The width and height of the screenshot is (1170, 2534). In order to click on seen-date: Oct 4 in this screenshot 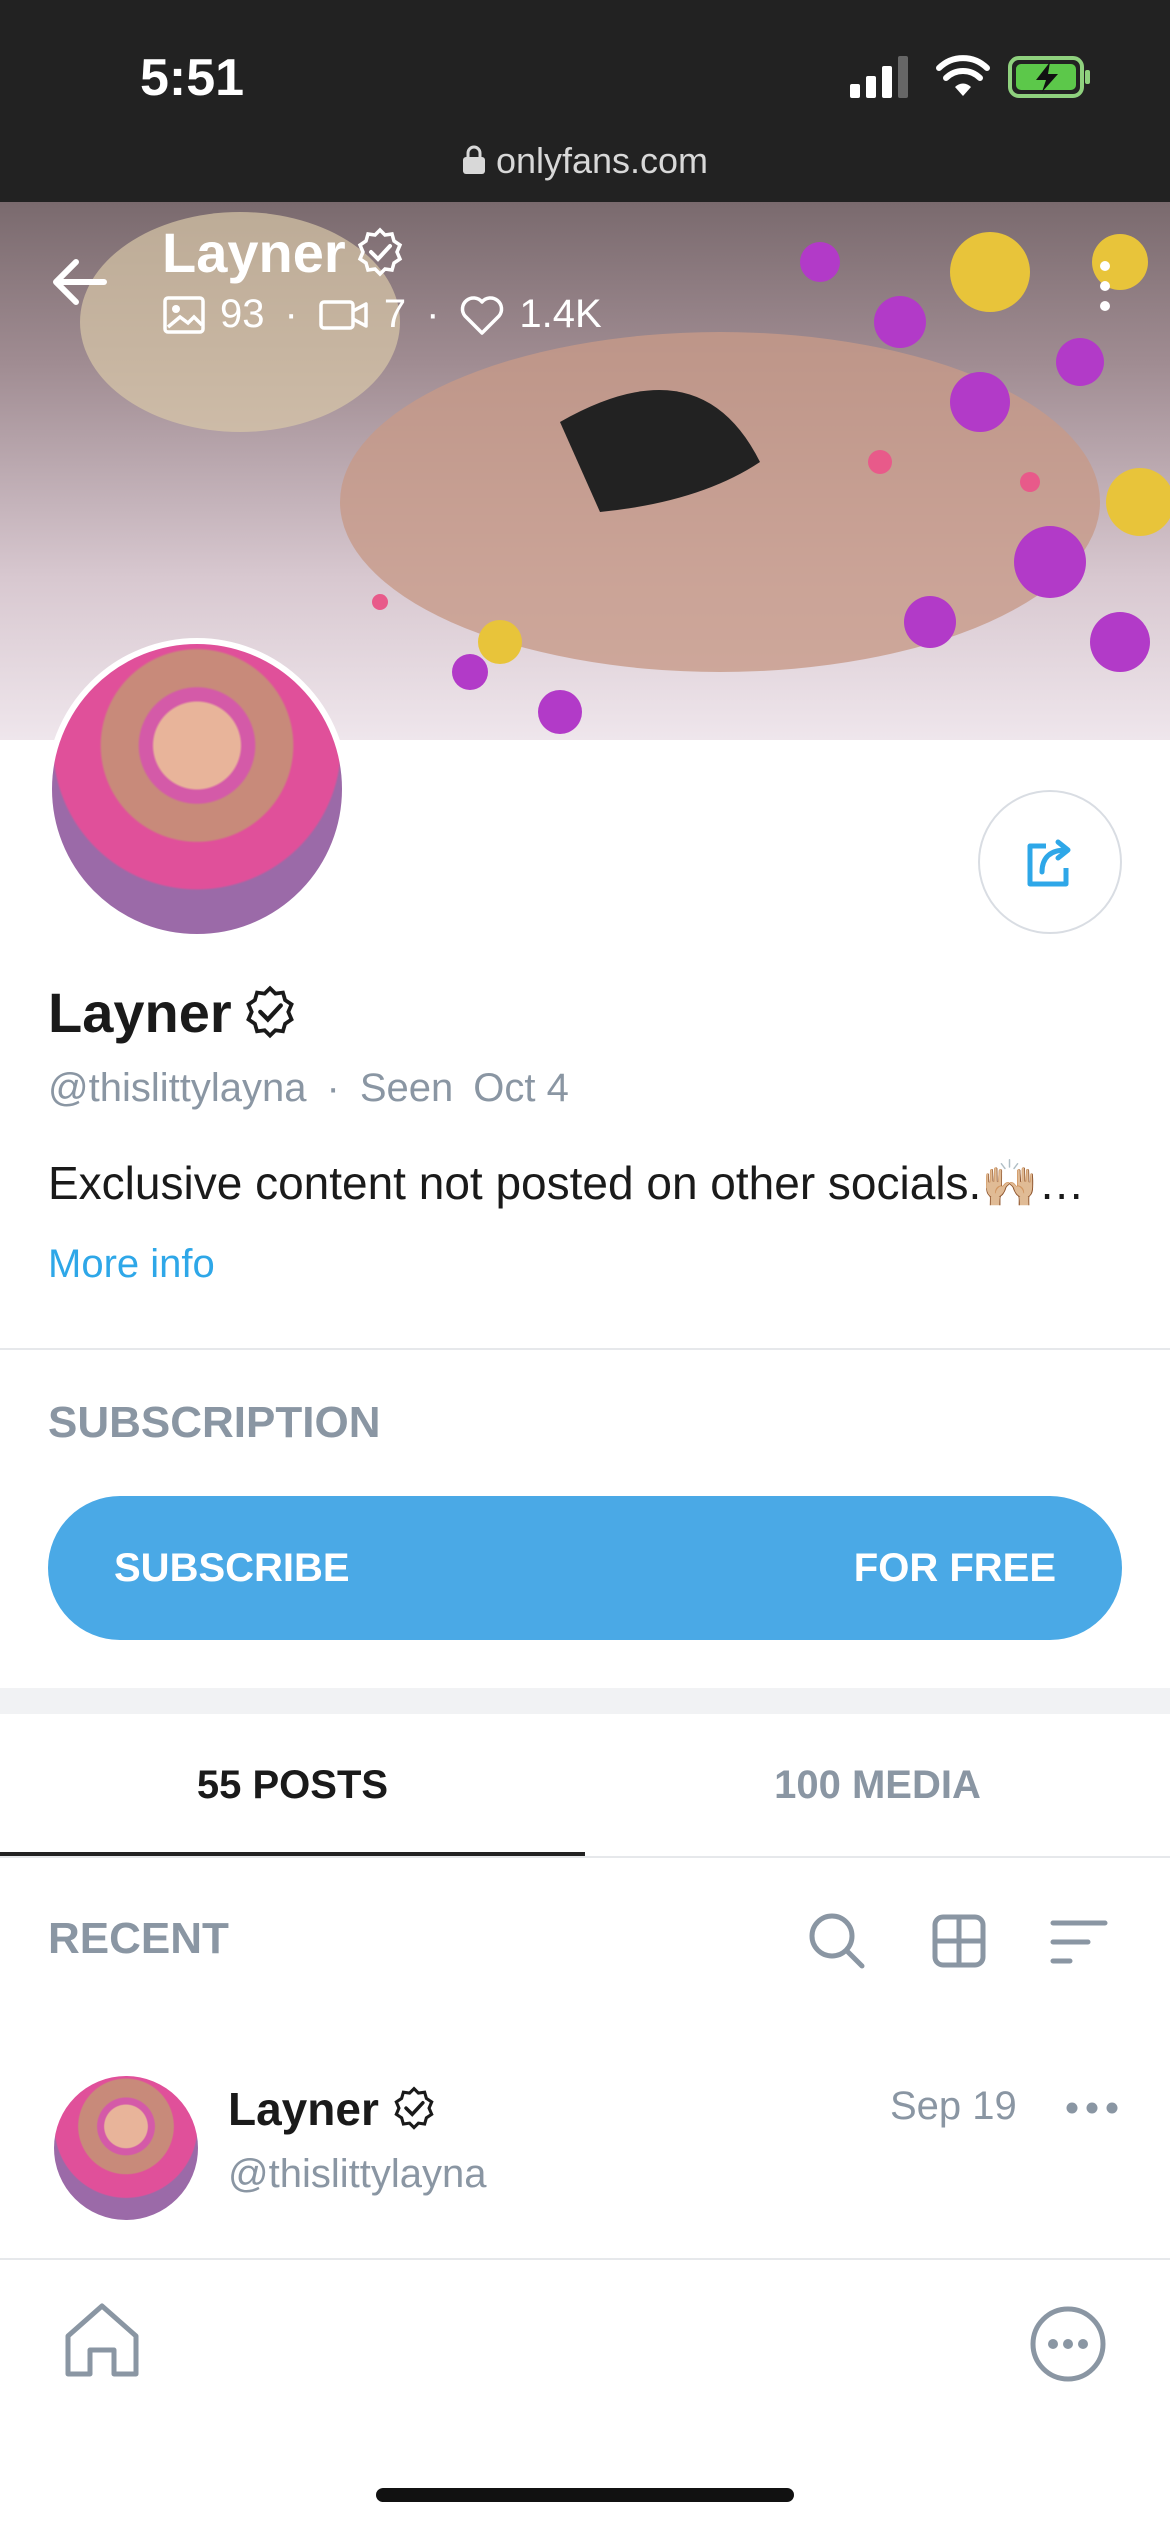, I will do `click(521, 1088)`.